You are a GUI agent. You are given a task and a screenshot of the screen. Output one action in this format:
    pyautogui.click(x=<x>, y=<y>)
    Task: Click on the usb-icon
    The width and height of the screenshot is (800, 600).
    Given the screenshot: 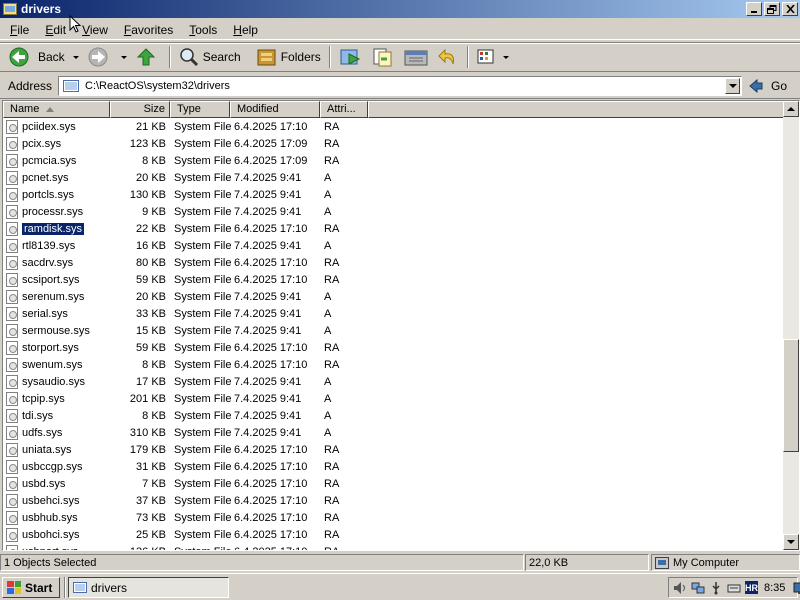 What is the action you would take?
    pyautogui.click(x=716, y=588)
    